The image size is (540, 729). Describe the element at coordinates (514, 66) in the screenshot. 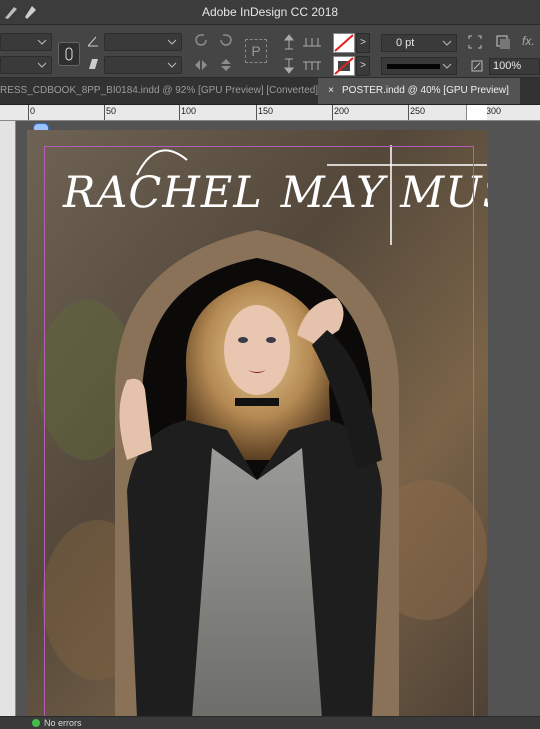

I see `scale-percent-field: 100%` at that location.